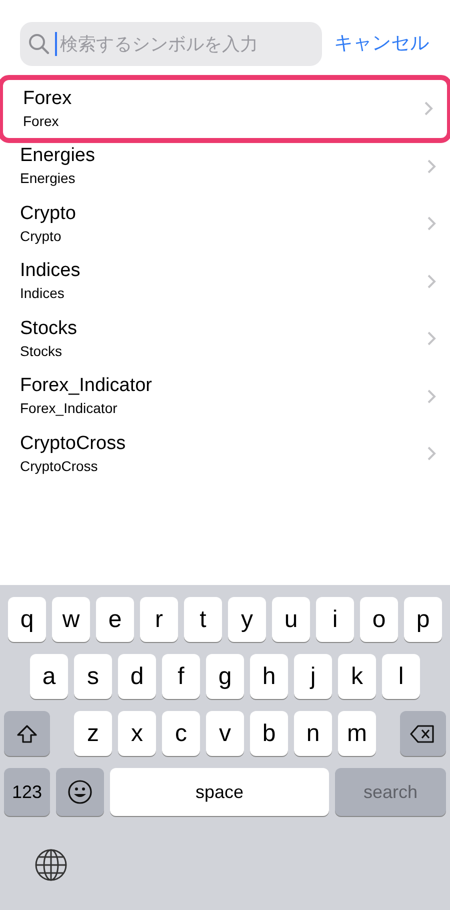  I want to click on numbers-key: 123, so click(27, 792).